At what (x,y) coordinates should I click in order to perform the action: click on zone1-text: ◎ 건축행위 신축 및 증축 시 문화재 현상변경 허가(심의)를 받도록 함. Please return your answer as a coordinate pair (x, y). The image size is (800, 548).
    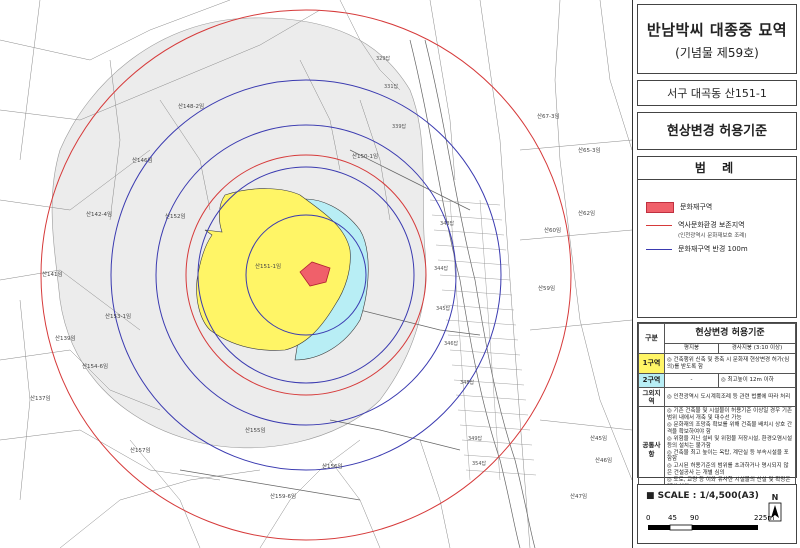
    Looking at the image, I should click on (730, 363).